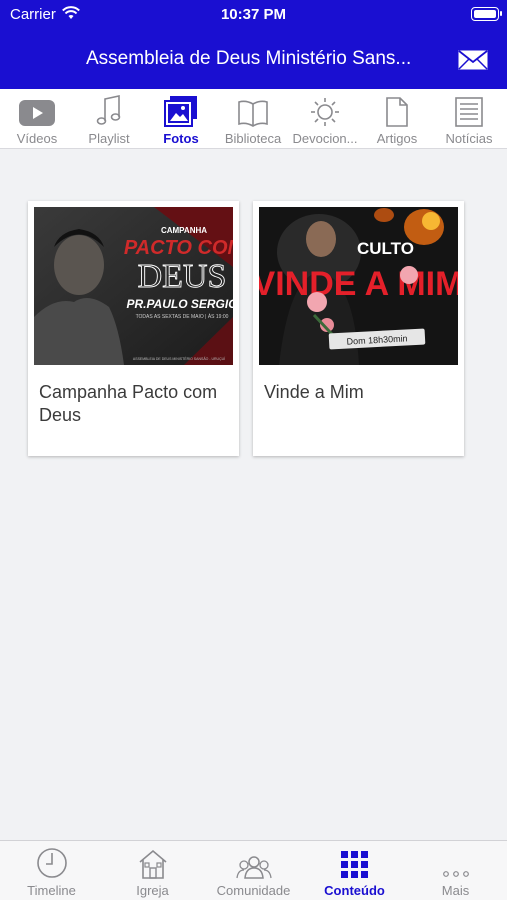 Image resolution: width=507 pixels, height=900 pixels. I want to click on album-cover-image: CULTO VINDE A MIM Dom 18h30min, so click(358, 286).